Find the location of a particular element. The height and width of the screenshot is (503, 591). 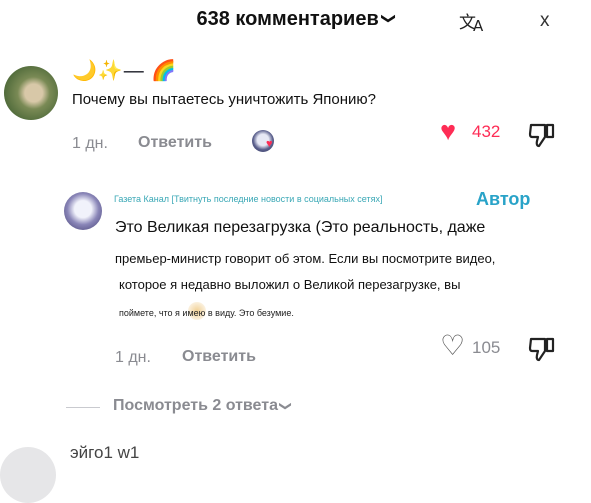

like-count: 432 is located at coordinates (486, 131).